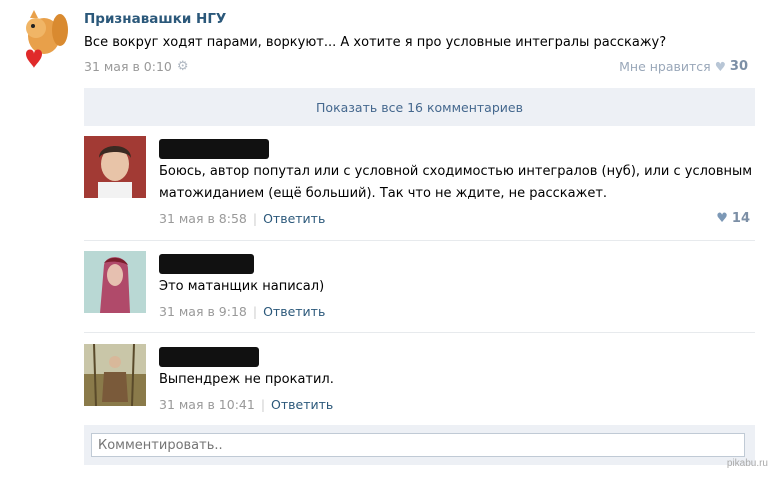 This screenshot has width=776, height=477. I want to click on comment-date: 31 мая в 8:58, so click(203, 218).